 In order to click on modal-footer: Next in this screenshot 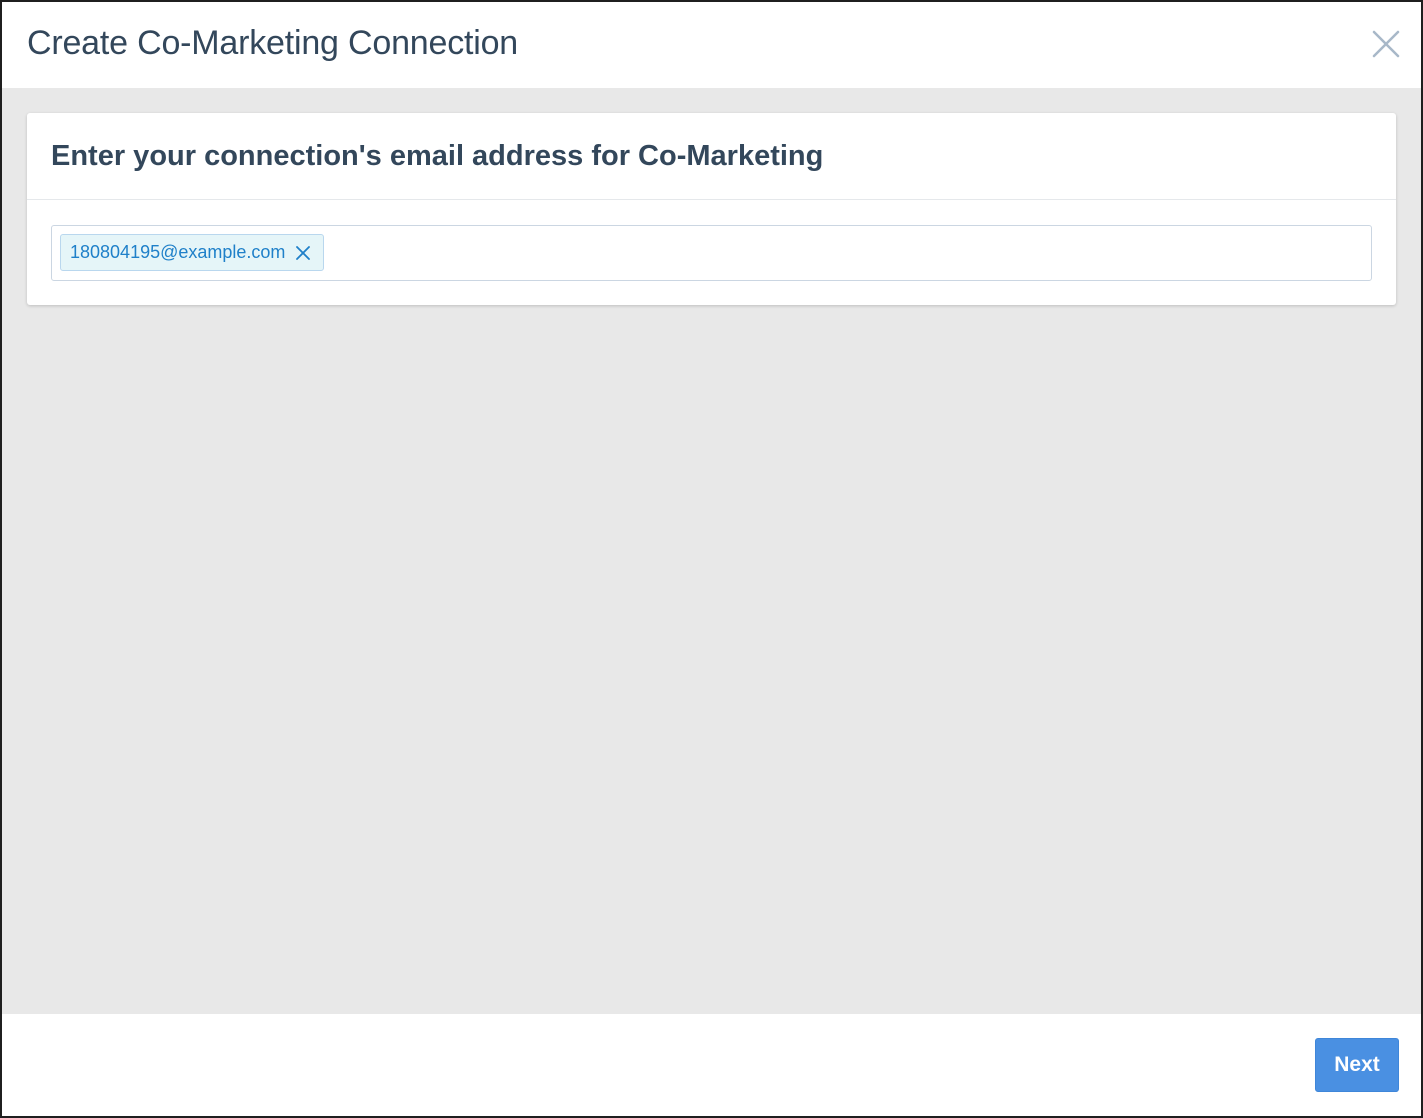, I will do `click(711, 1065)`.